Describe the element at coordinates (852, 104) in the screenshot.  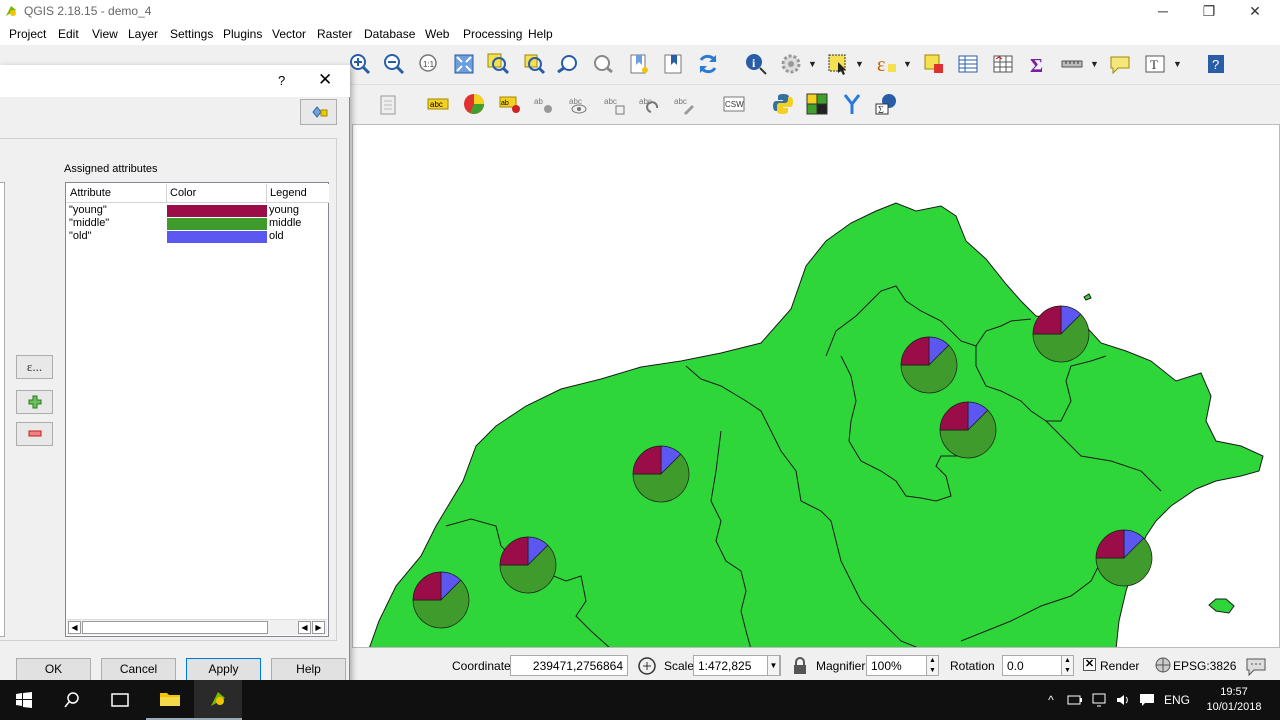
I see `processing-modeler-icon` at that location.